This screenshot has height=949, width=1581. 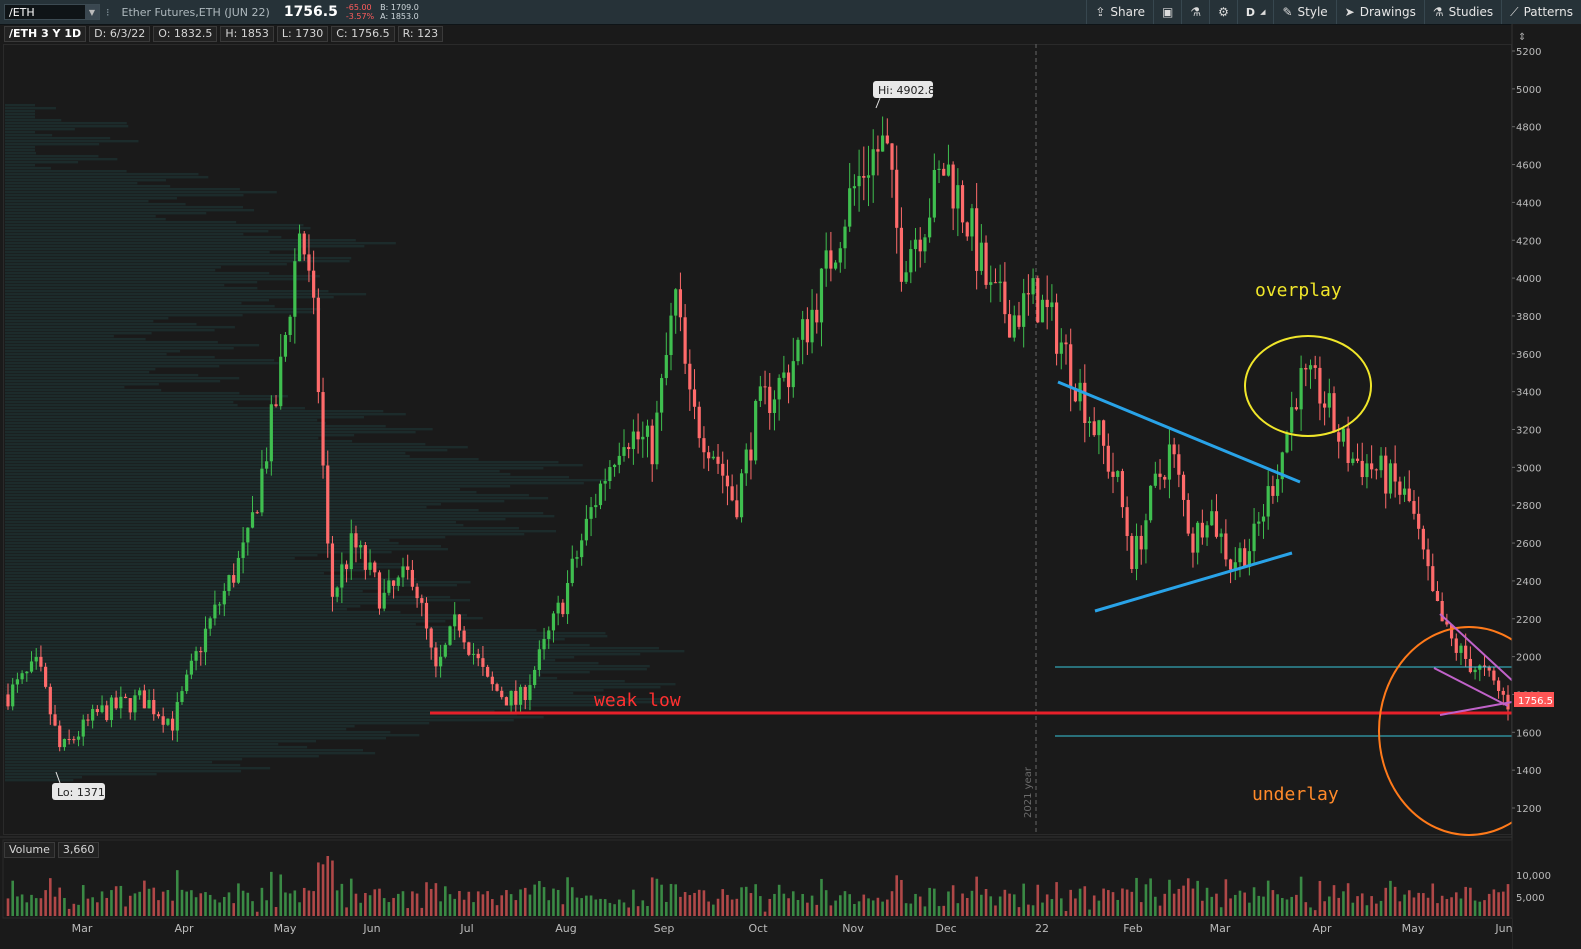 What do you see at coordinates (466, 928) in the screenshot?
I see `x-tick-label: Jul` at bounding box center [466, 928].